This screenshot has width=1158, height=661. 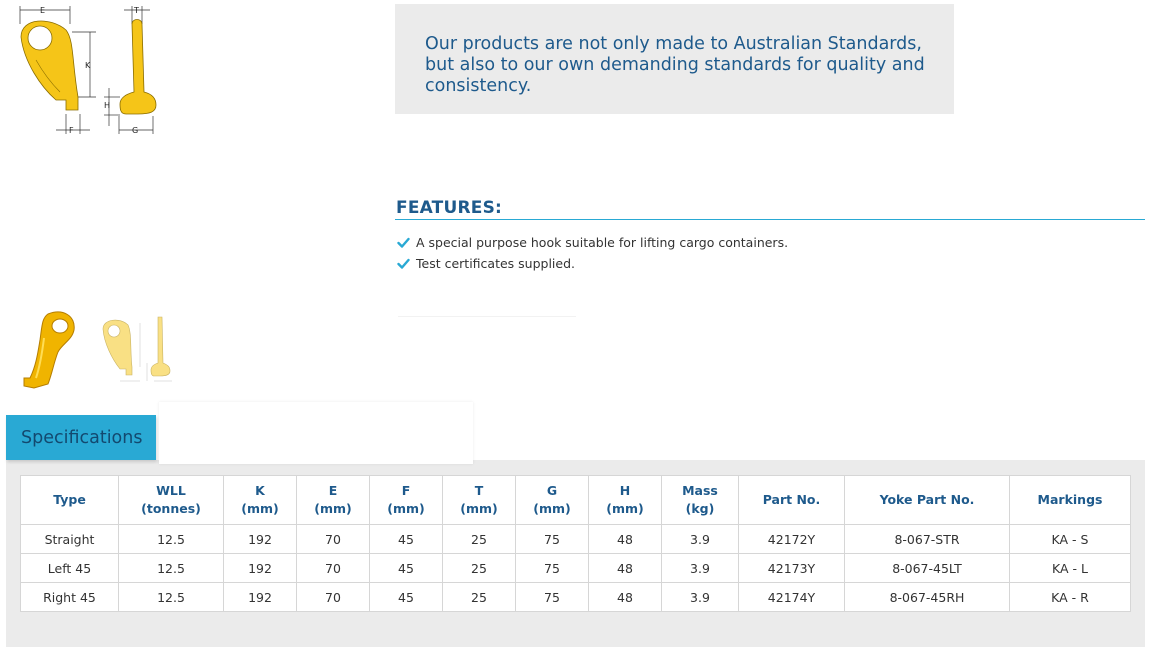 What do you see at coordinates (791, 539) in the screenshot?
I see `table-cell: 42172Y` at bounding box center [791, 539].